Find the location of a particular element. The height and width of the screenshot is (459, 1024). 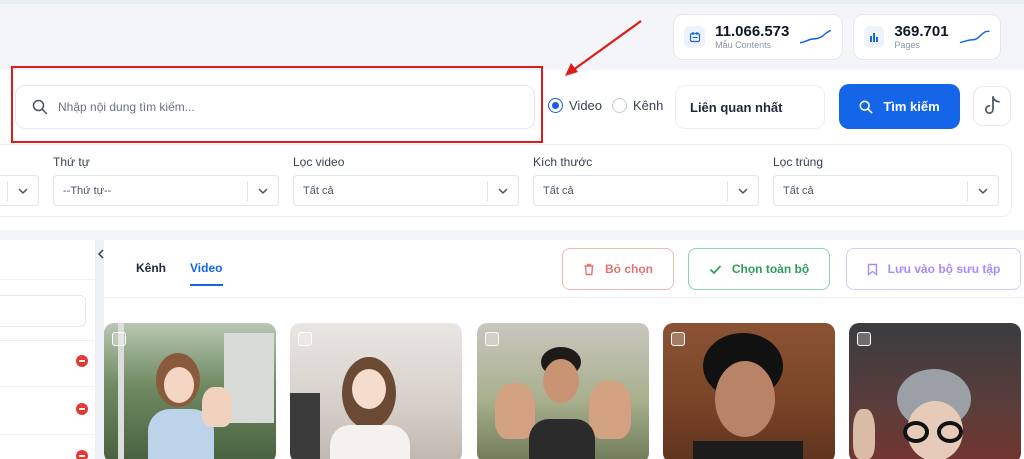

deselect-button: Bỏ chọn is located at coordinates (618, 269).